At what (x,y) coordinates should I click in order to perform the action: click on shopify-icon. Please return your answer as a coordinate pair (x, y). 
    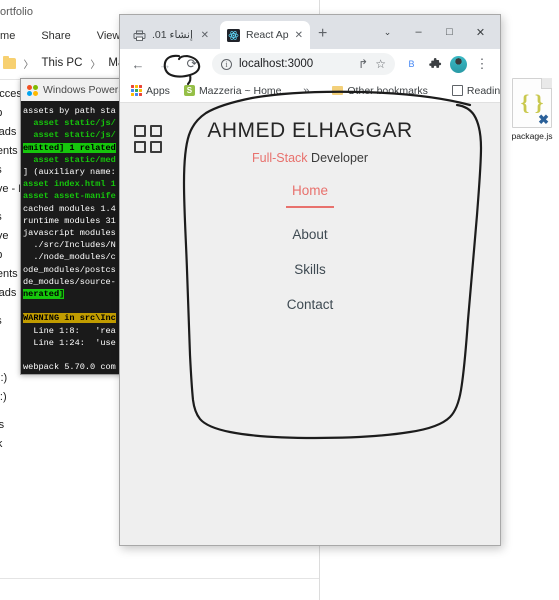
    Looking at the image, I should click on (189, 90).